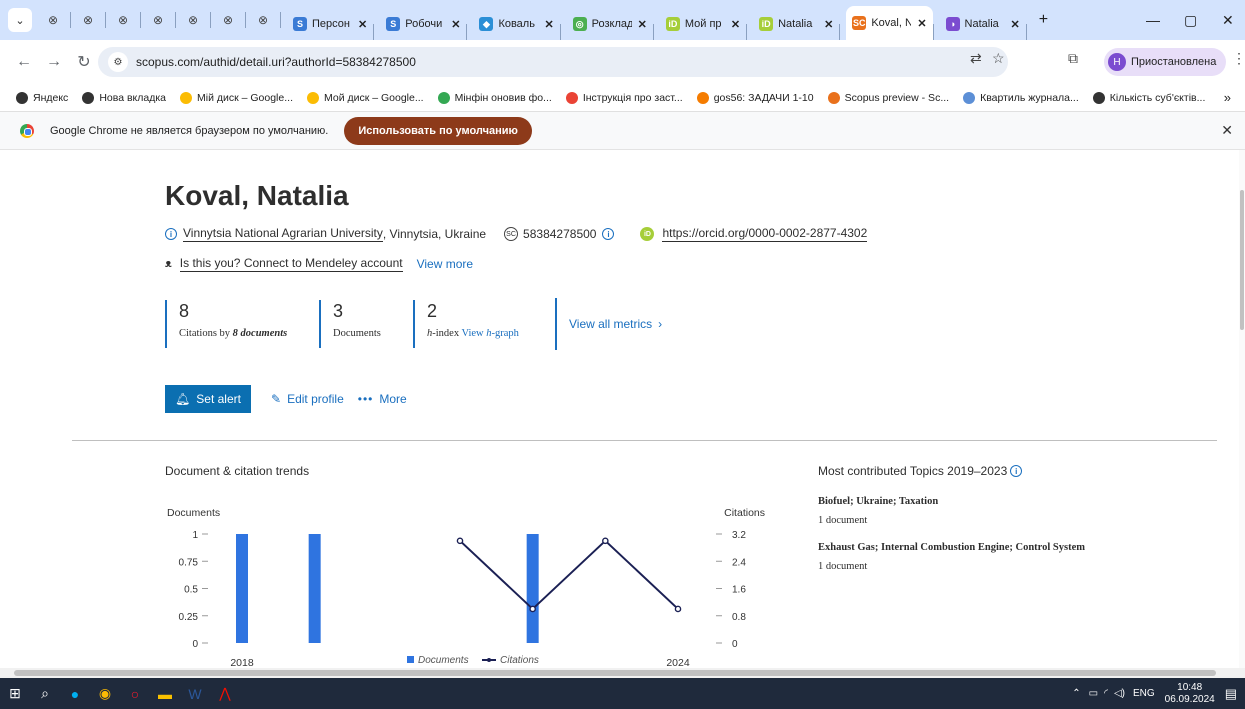  I want to click on hgraph-link: View h-graph, so click(490, 333).